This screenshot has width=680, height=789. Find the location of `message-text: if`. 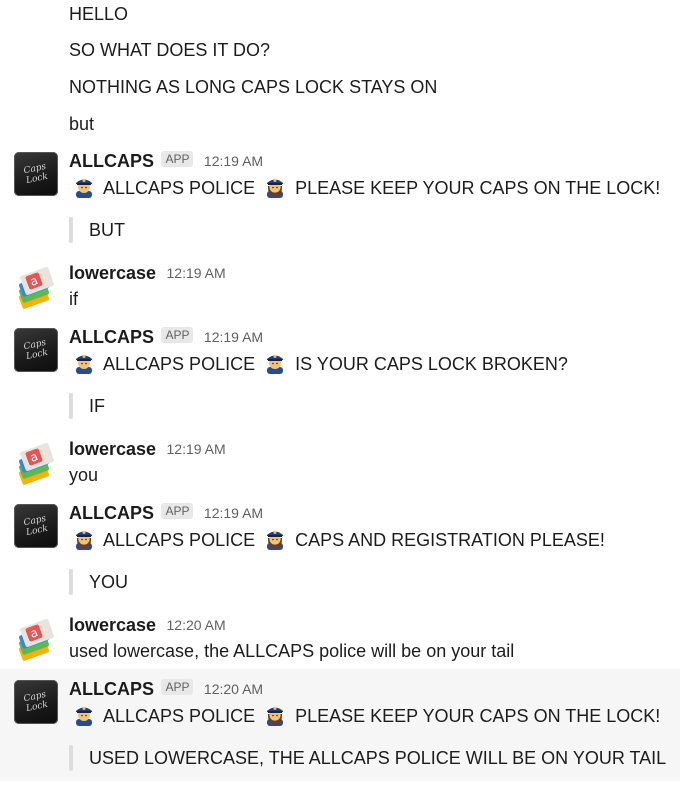

message-text: if is located at coordinates (73, 299).